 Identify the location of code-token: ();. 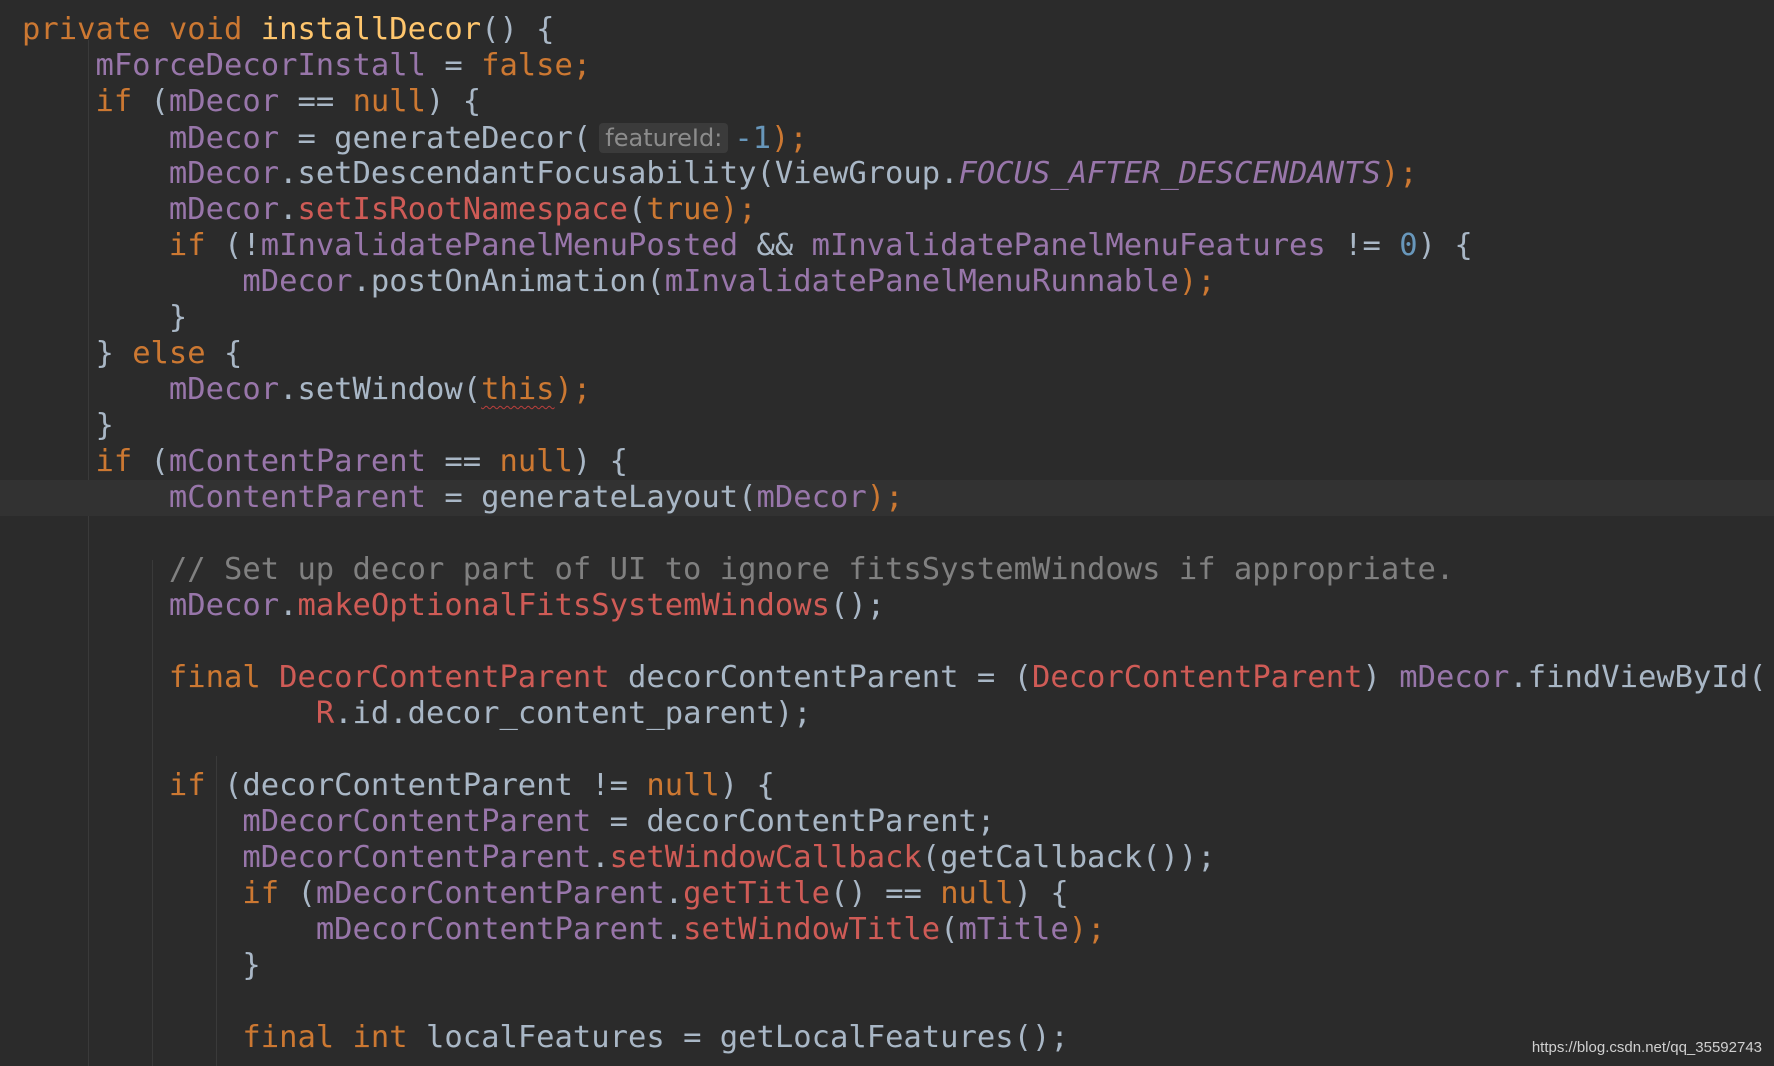
(857, 605).